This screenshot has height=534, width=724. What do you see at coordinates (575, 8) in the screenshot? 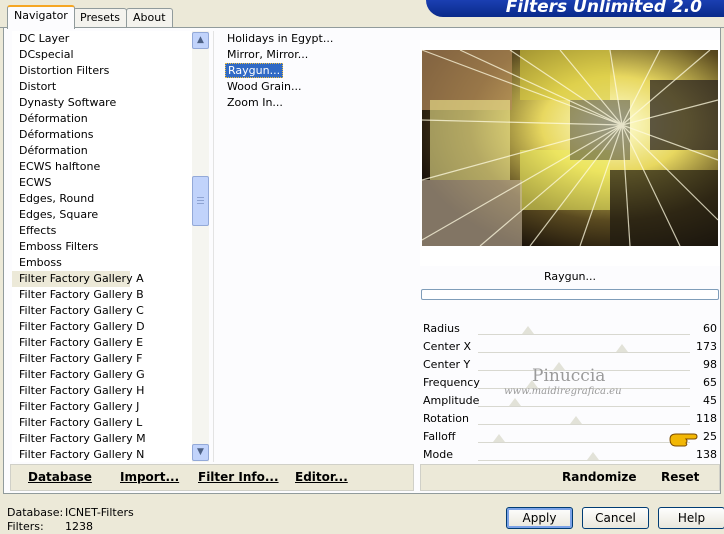
I see `app-banner: Filters Unlimited 2.0` at bounding box center [575, 8].